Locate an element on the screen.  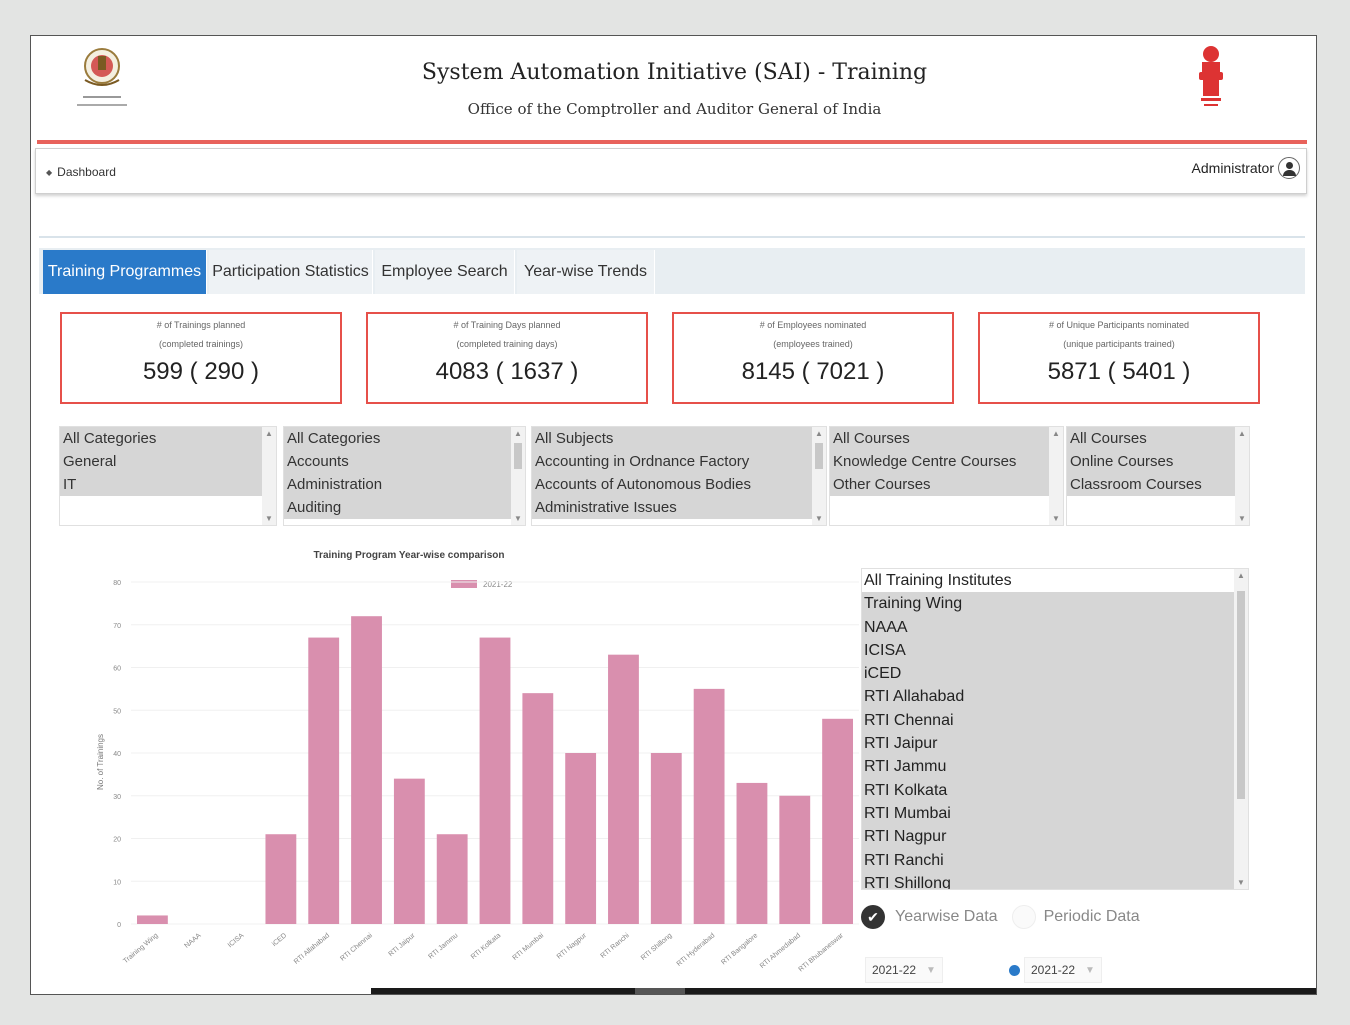
listbox-option: Accounts is located at coordinates (404, 461).